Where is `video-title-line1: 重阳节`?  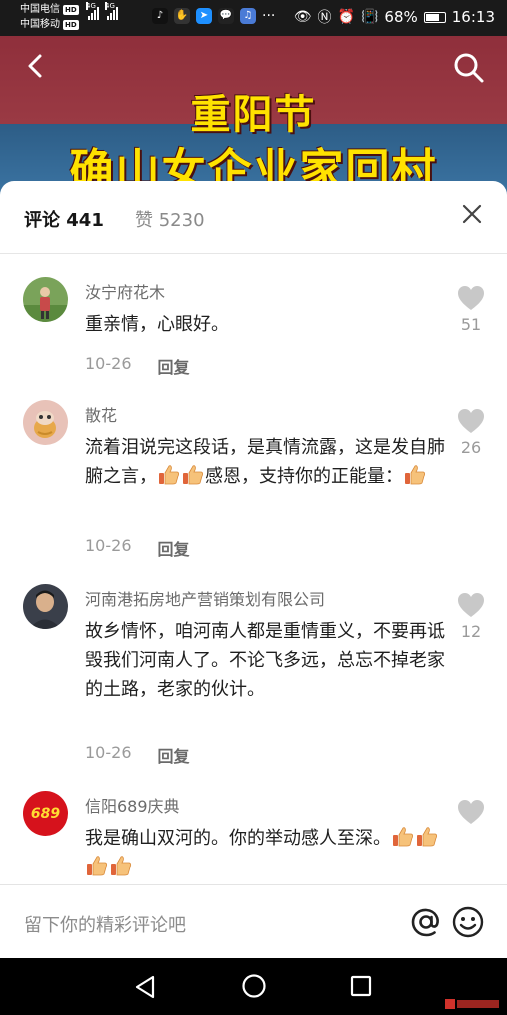
video-title-line1: 重阳节 is located at coordinates (253, 115).